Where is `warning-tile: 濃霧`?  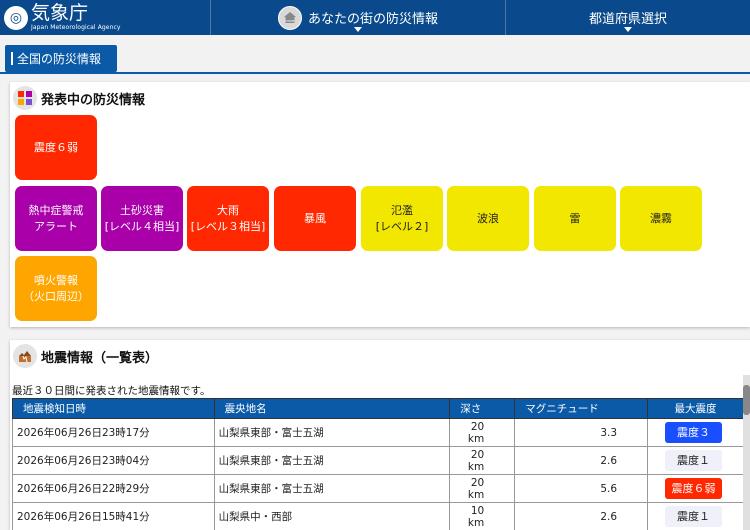
warning-tile: 濃霧 is located at coordinates (661, 218).